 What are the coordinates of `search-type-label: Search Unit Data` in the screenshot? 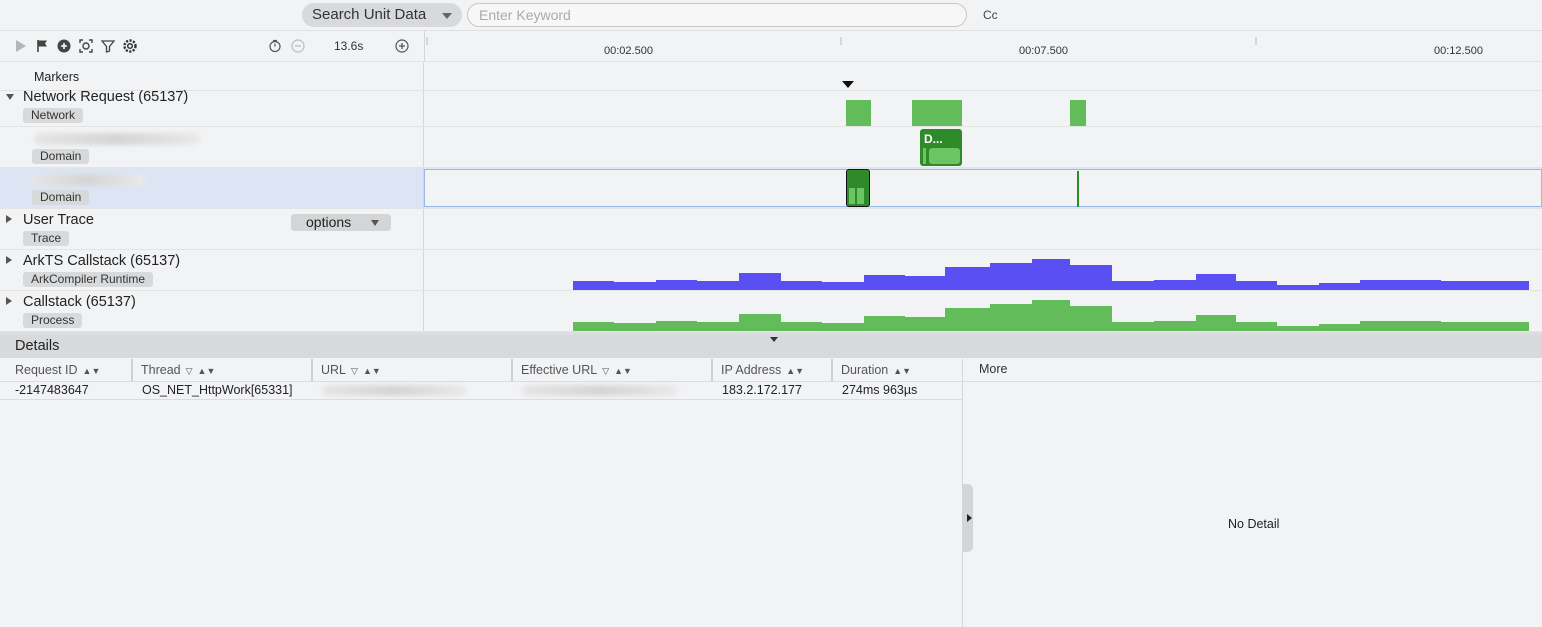 It's located at (369, 14).